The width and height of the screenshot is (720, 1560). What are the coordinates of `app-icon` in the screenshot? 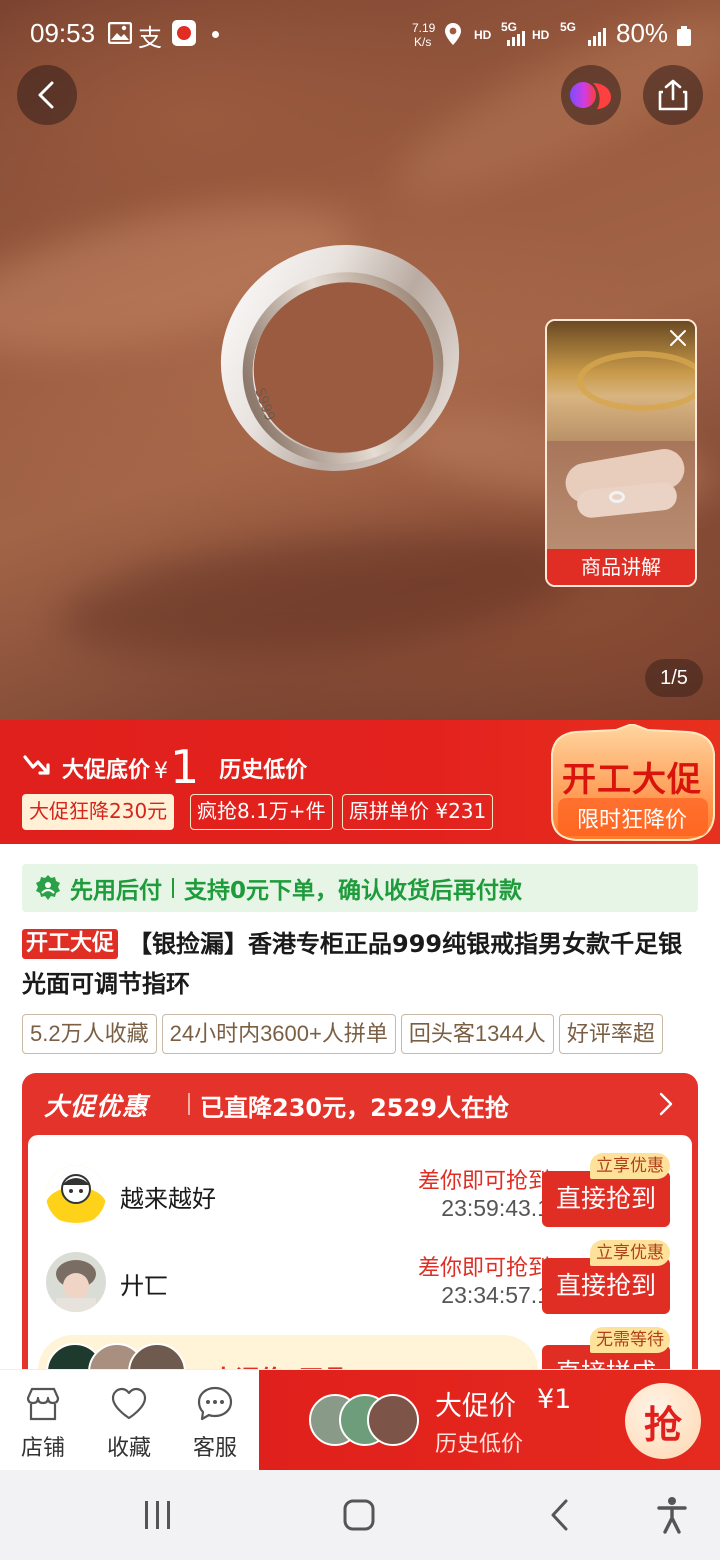 It's located at (184, 33).